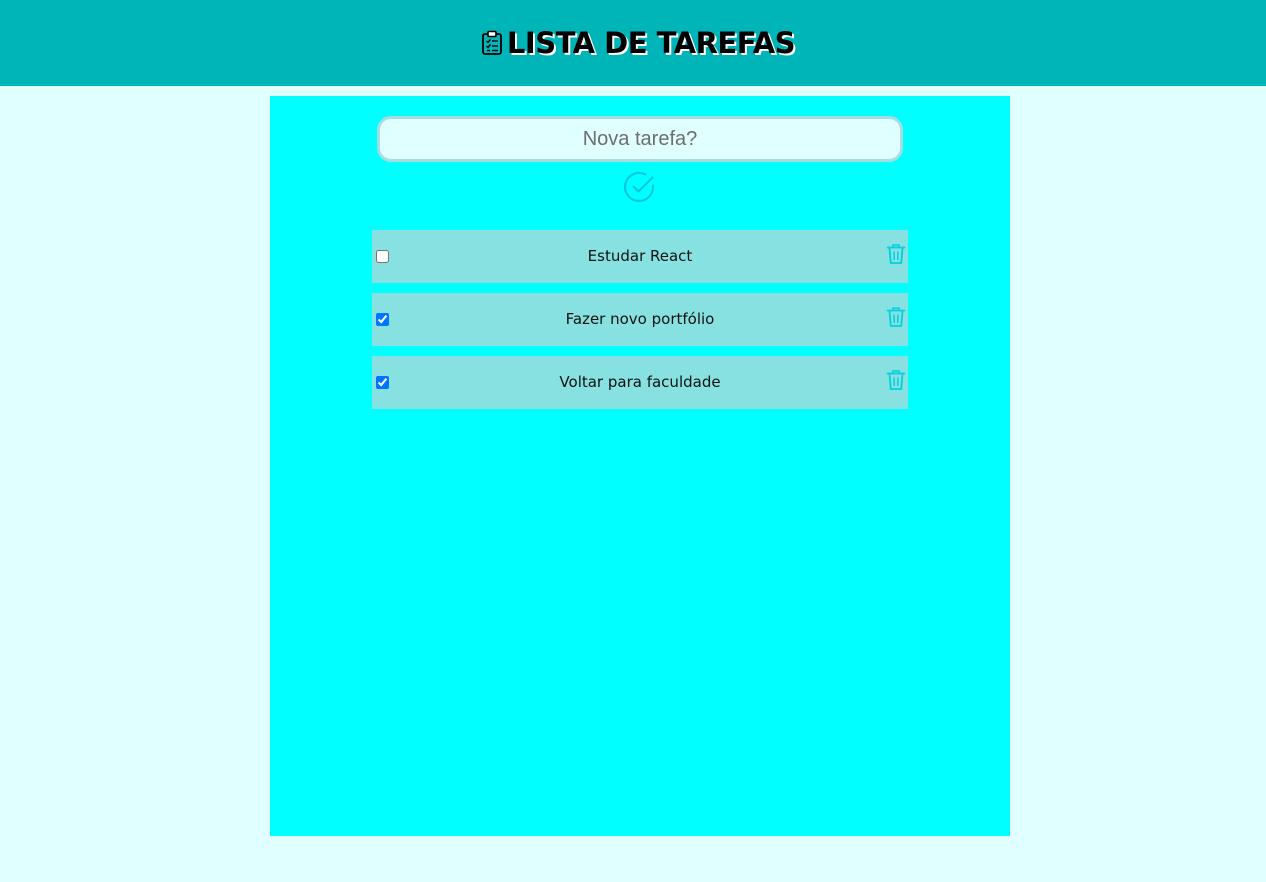 This screenshot has width=1266, height=882. I want to click on page-title: LISTA DE TAREFAS, so click(651, 43).